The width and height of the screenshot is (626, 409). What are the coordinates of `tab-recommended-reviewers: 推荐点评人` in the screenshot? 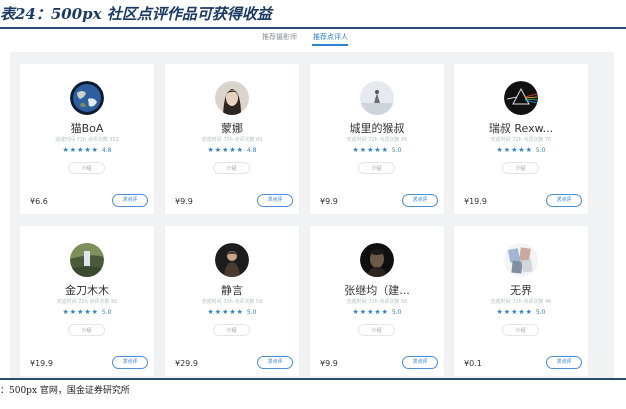 It's located at (330, 37).